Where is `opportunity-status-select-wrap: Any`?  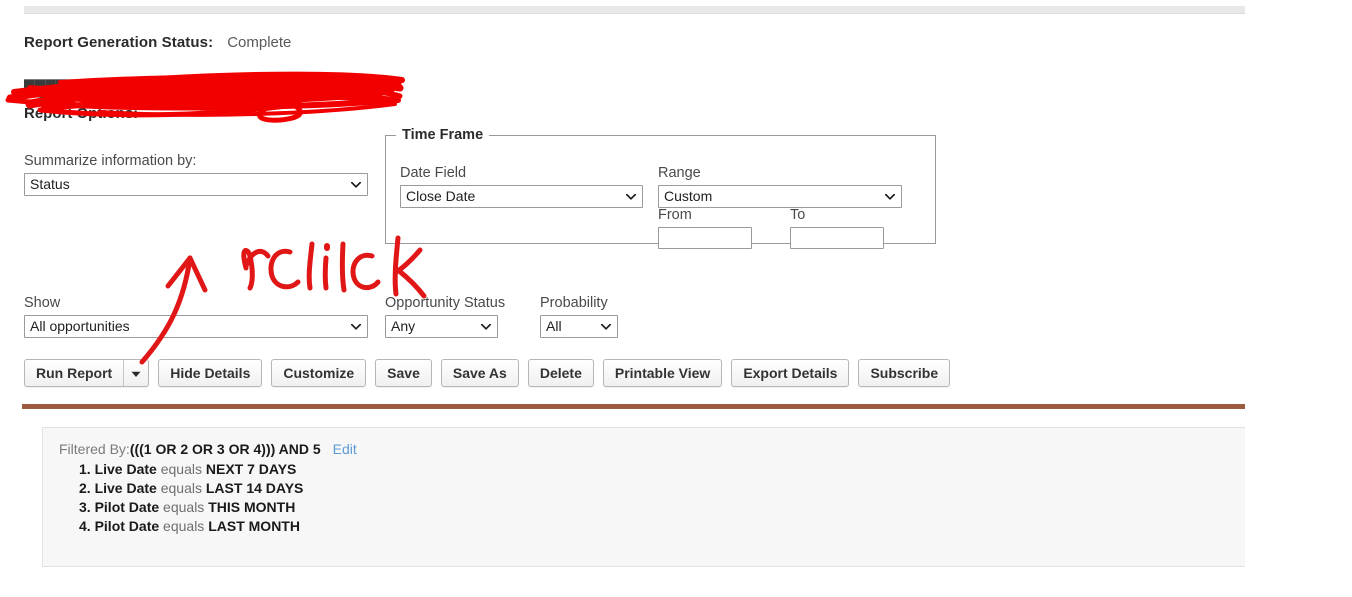
opportunity-status-select-wrap: Any is located at coordinates (441, 326).